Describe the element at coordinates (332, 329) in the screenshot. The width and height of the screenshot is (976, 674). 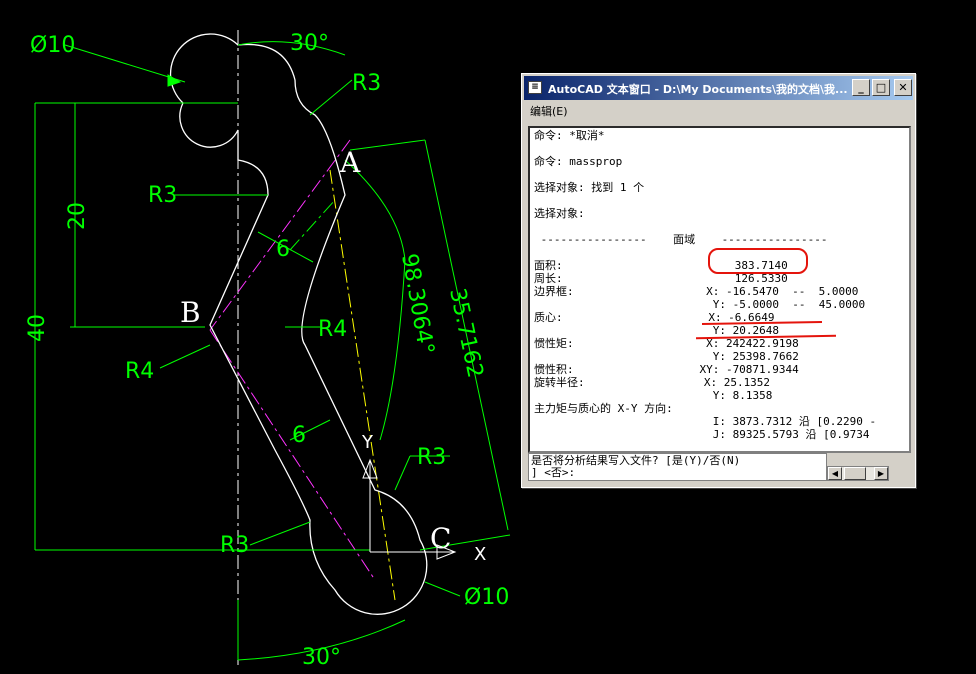
I see `dim-r4-right: R4` at that location.